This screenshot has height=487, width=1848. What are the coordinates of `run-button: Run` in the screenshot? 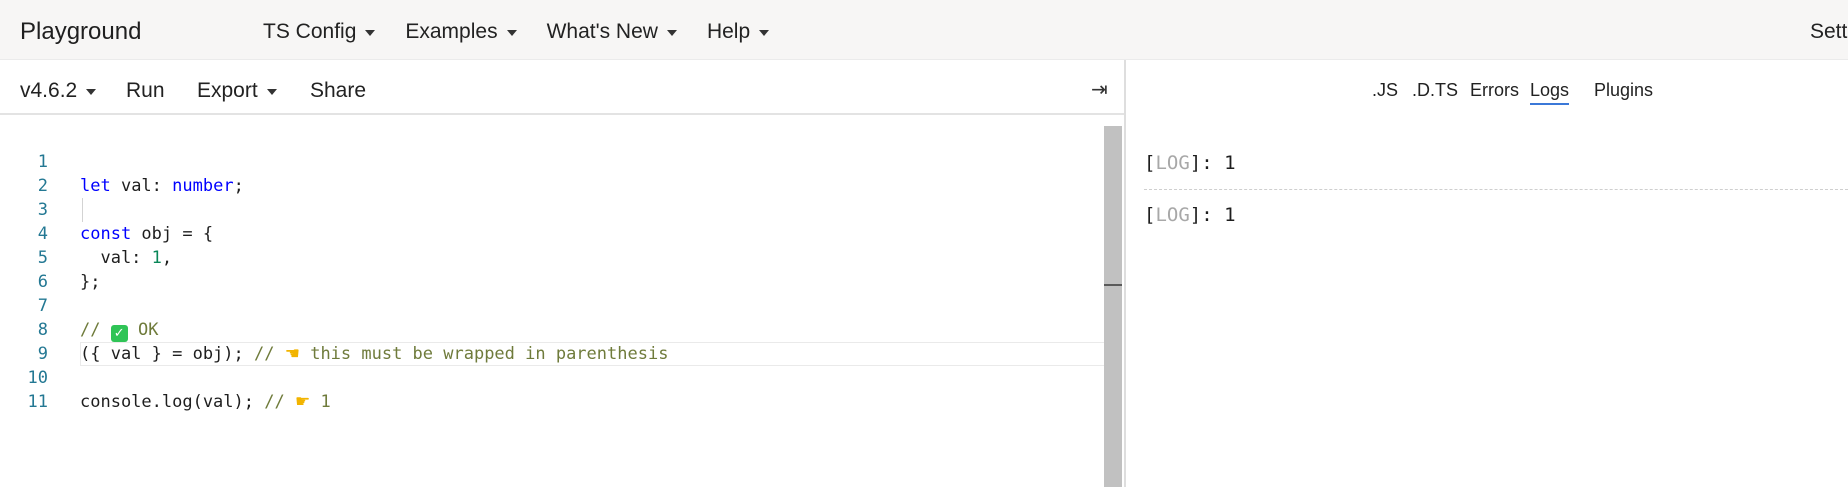 It's located at (145, 91).